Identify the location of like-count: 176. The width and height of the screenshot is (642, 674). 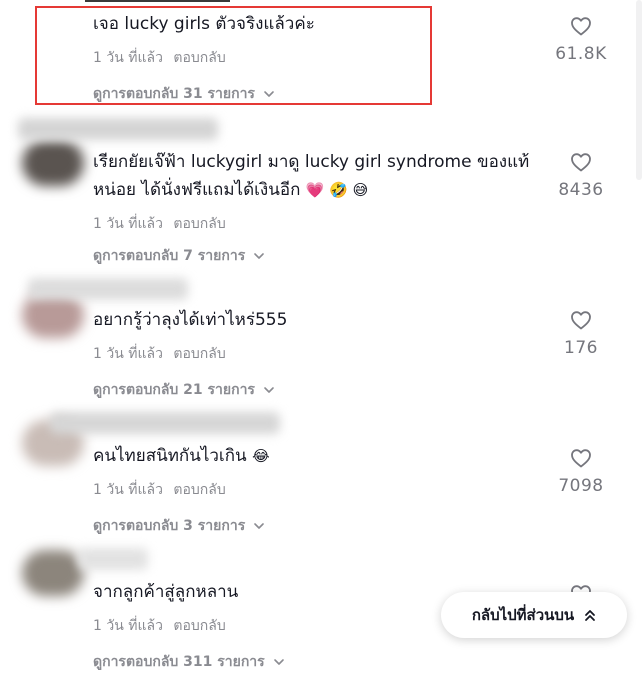
(581, 348).